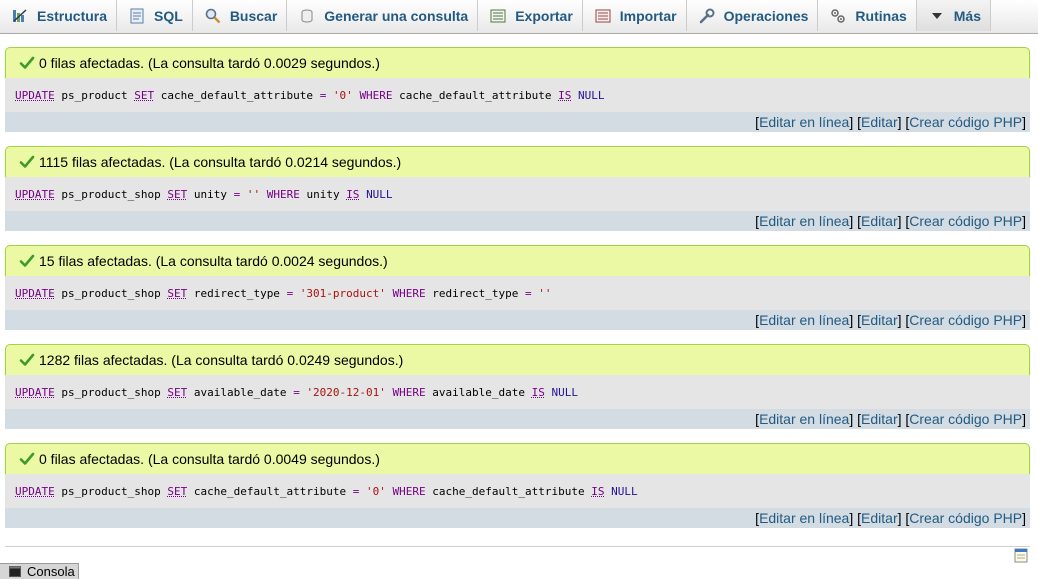 The image size is (1038, 579). Describe the element at coordinates (881, 15) in the screenshot. I see `tab-label: Rutinas` at that location.